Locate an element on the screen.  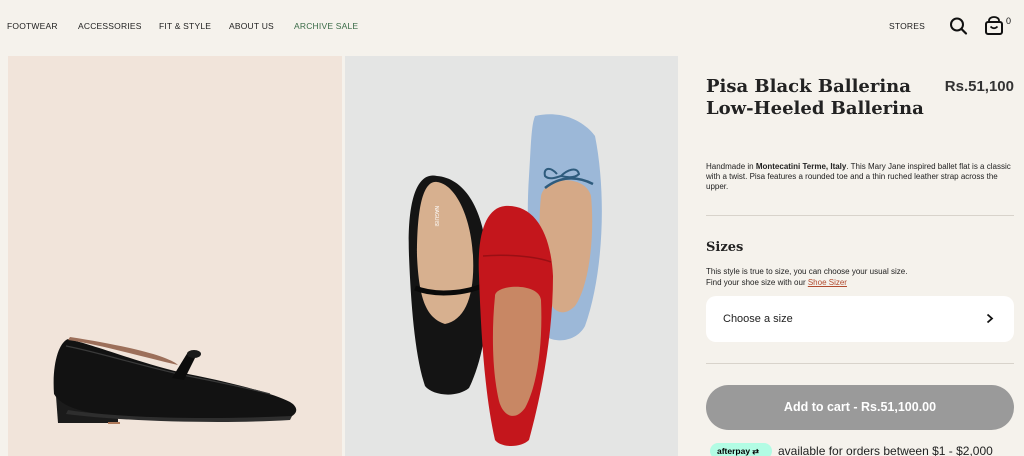
afterpay-badge: afterpay ⇄ is located at coordinates (741, 449).